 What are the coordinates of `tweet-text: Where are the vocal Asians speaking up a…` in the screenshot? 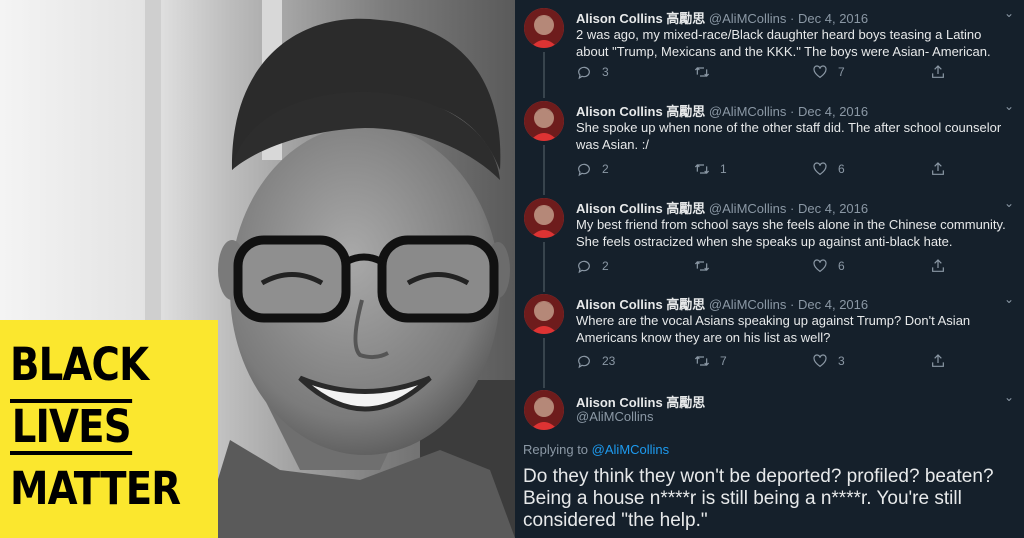 It's located at (773, 329).